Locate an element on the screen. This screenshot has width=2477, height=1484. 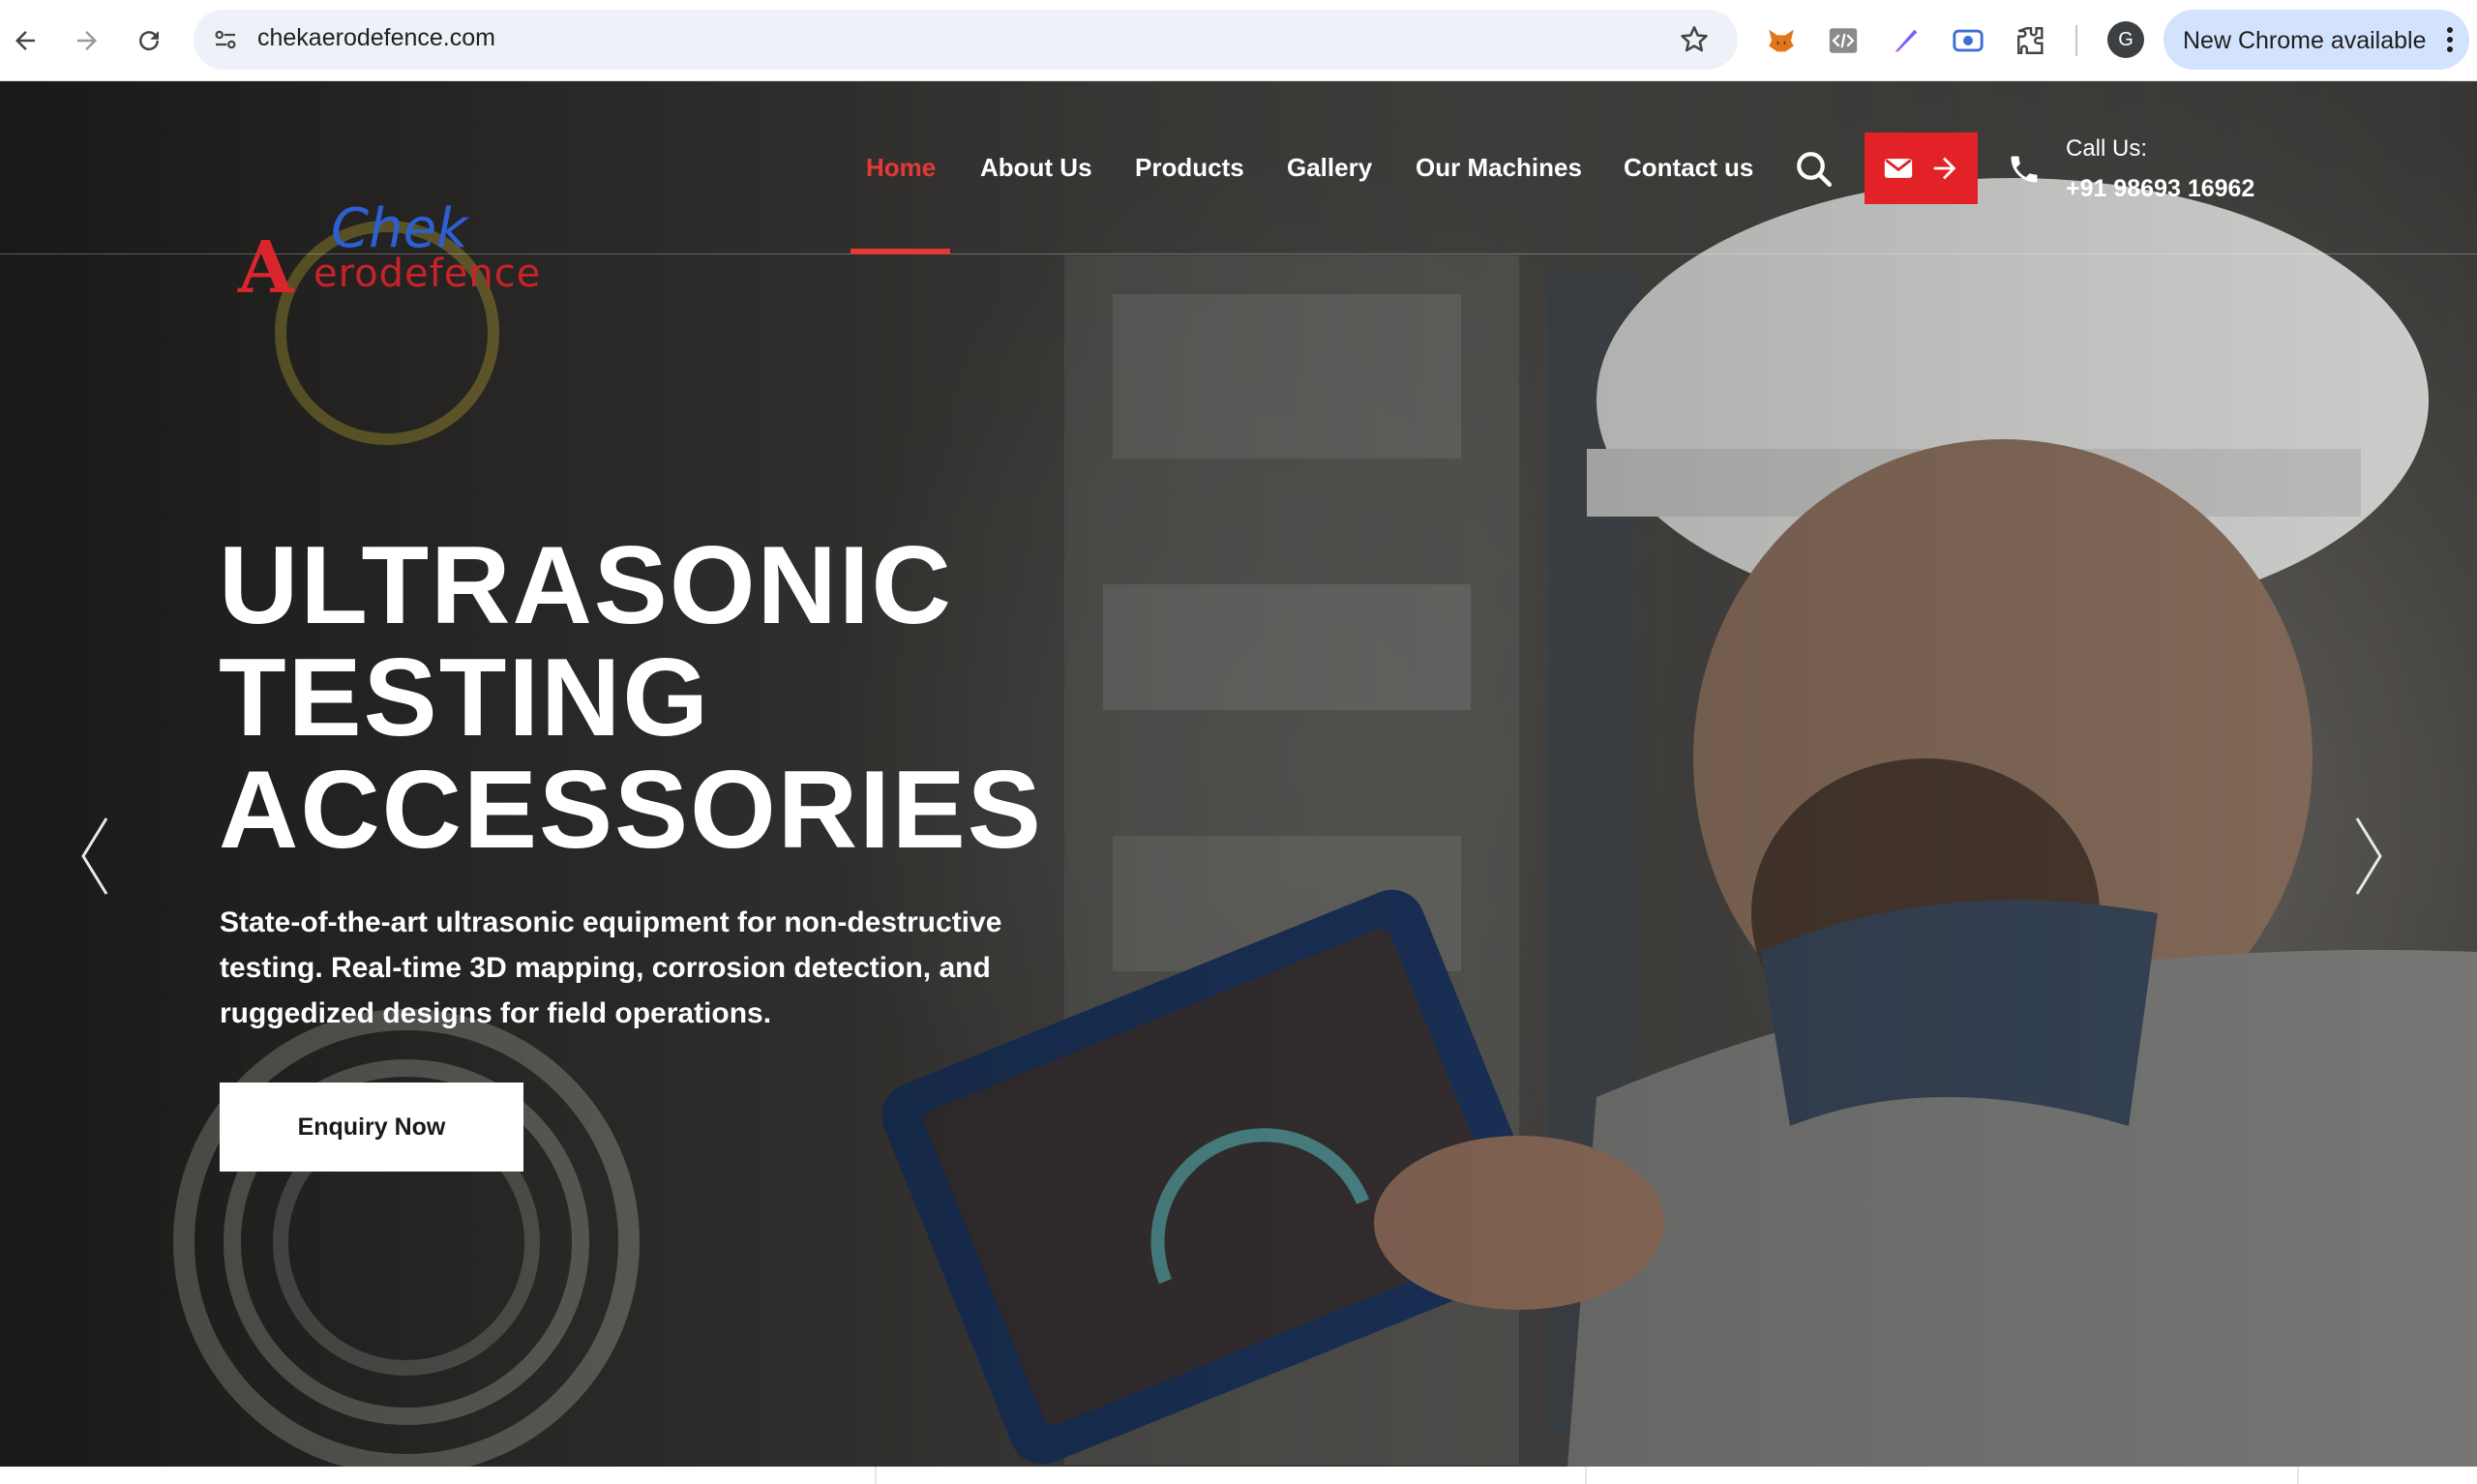
hero-title: ULTRASONIC TESTING ACCESSORIES is located at coordinates (702, 698).